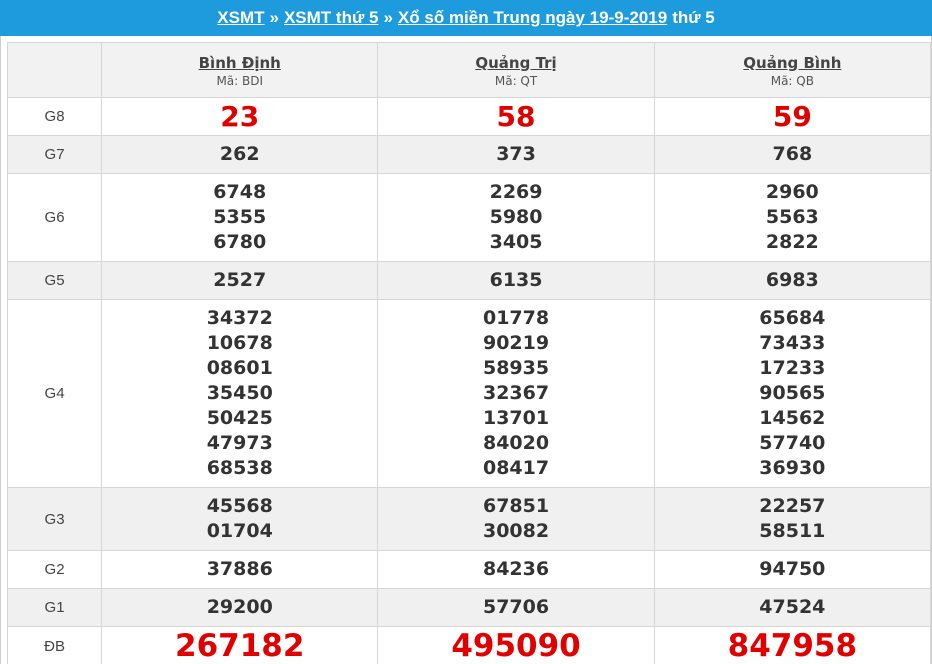 This screenshot has width=932, height=664. What do you see at coordinates (515, 63) in the screenshot?
I see `province-link-quang-tri: Quảng Trị` at bounding box center [515, 63].